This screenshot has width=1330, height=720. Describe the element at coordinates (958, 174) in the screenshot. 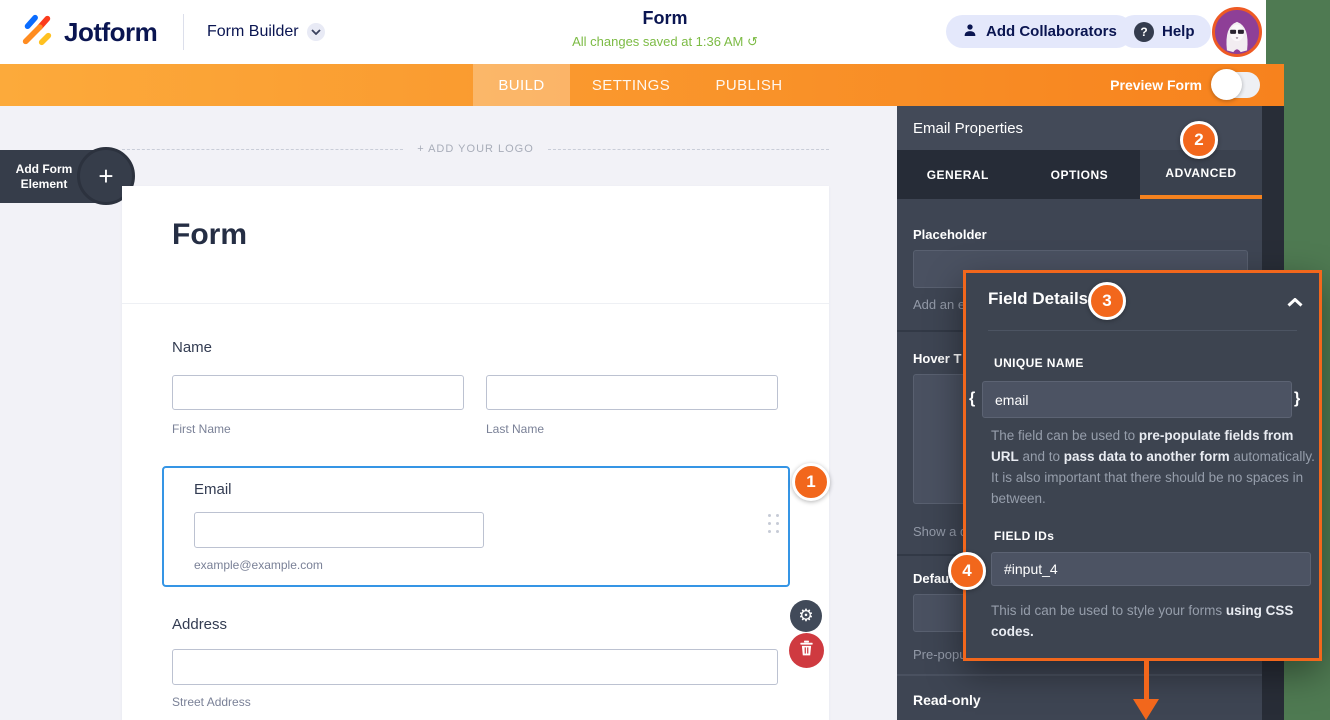

I see `tab-general: GENERAL` at that location.